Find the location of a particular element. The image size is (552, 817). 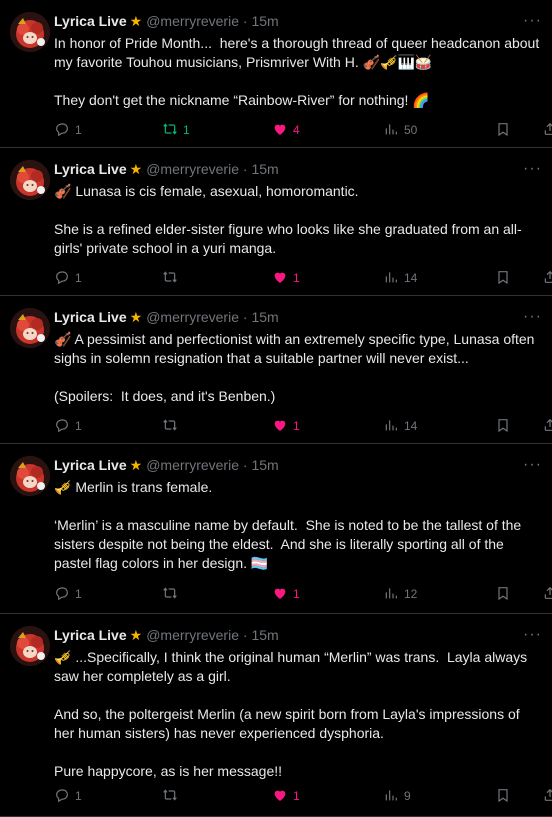

views-button: 50 is located at coordinates (400, 130).